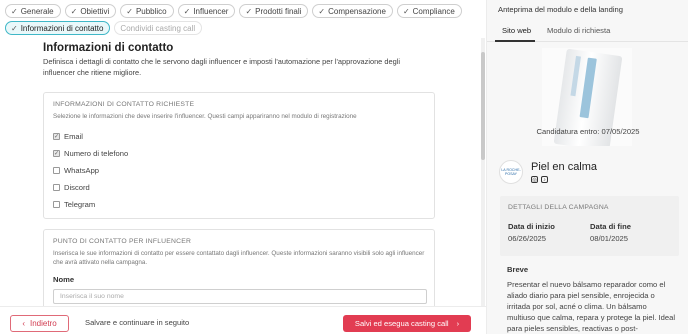  Describe the element at coordinates (544, 179) in the screenshot. I see `tiktok-icon: ♪` at that location.